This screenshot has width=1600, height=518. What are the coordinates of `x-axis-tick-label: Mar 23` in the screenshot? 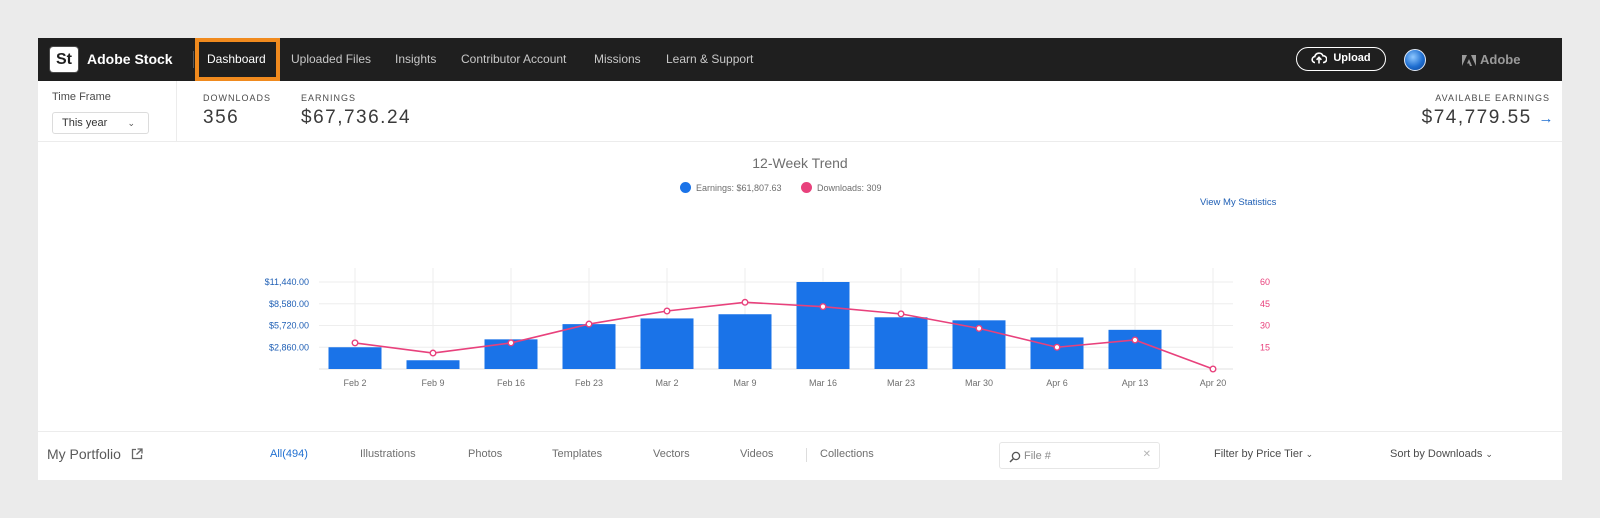 It's located at (901, 383).